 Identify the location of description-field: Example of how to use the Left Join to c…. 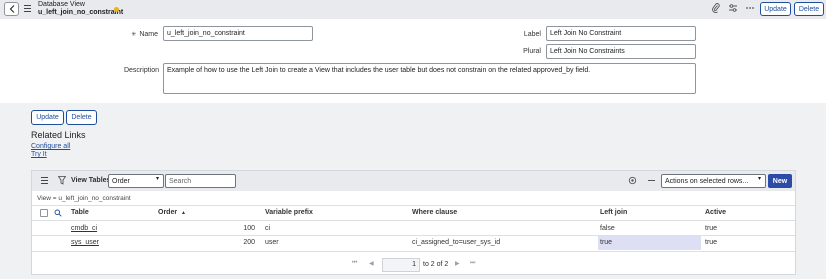
(429, 78).